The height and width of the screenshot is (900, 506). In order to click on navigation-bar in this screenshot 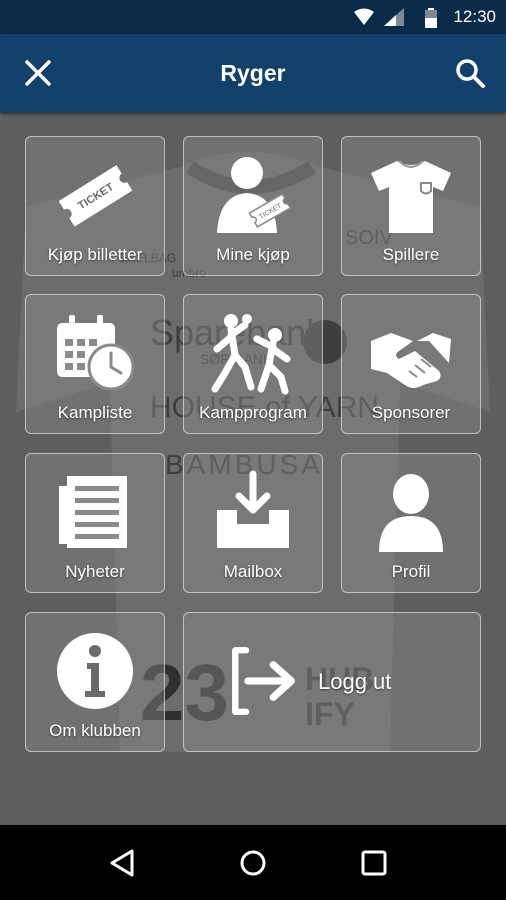, I will do `click(253, 862)`.